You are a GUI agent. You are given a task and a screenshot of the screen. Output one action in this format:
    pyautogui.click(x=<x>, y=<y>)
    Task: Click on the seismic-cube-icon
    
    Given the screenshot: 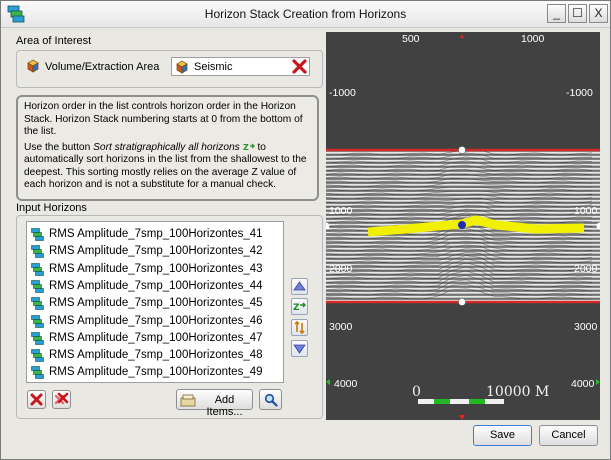 What is the action you would take?
    pyautogui.click(x=182, y=67)
    